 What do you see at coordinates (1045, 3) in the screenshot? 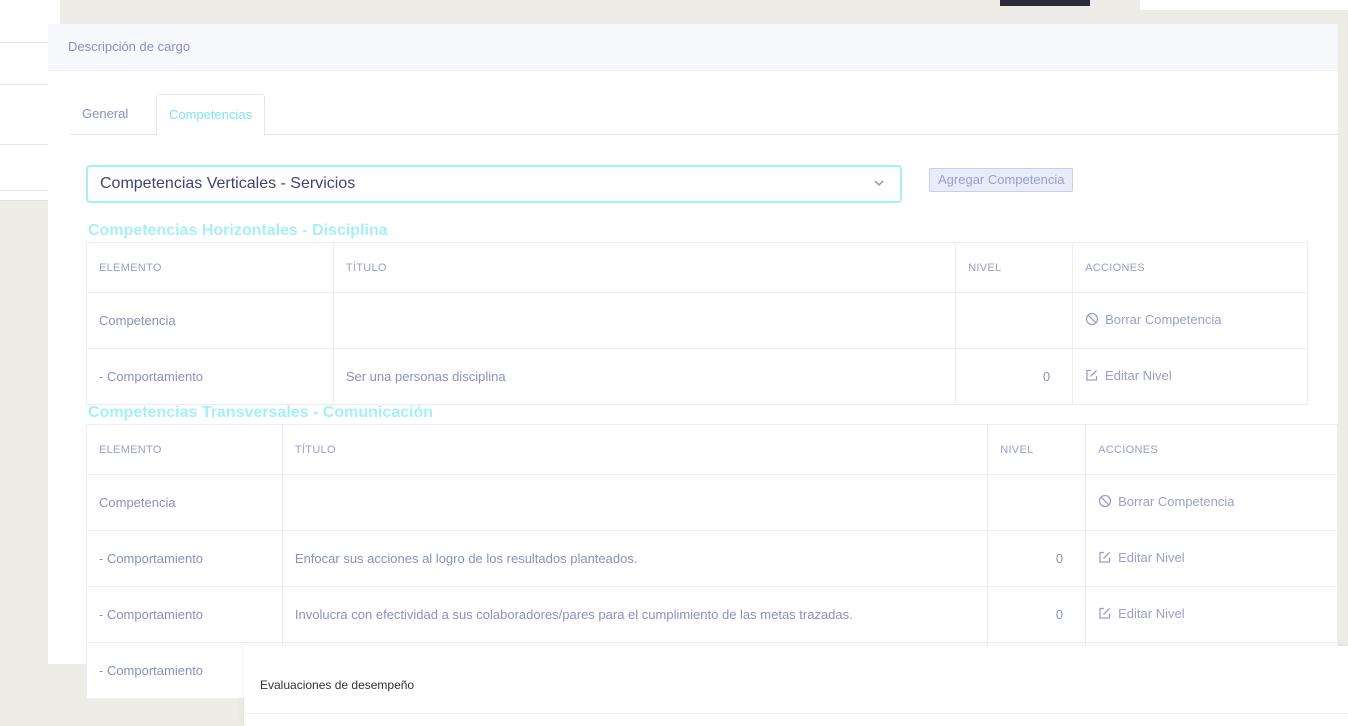
I see `background-strip` at bounding box center [1045, 3].